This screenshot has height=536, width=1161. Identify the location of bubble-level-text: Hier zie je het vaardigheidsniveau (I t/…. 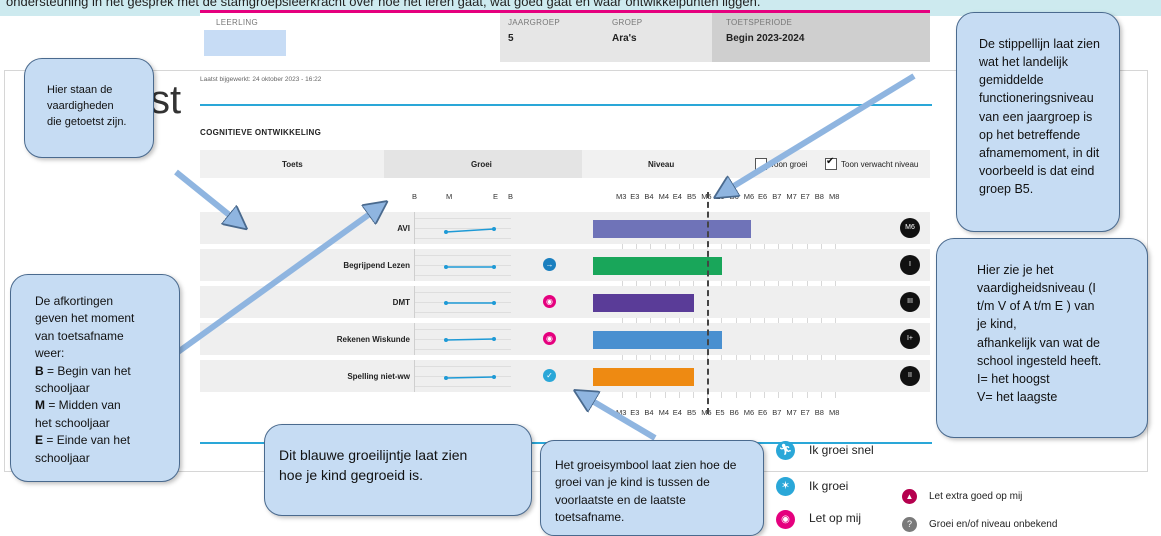
(1039, 333).